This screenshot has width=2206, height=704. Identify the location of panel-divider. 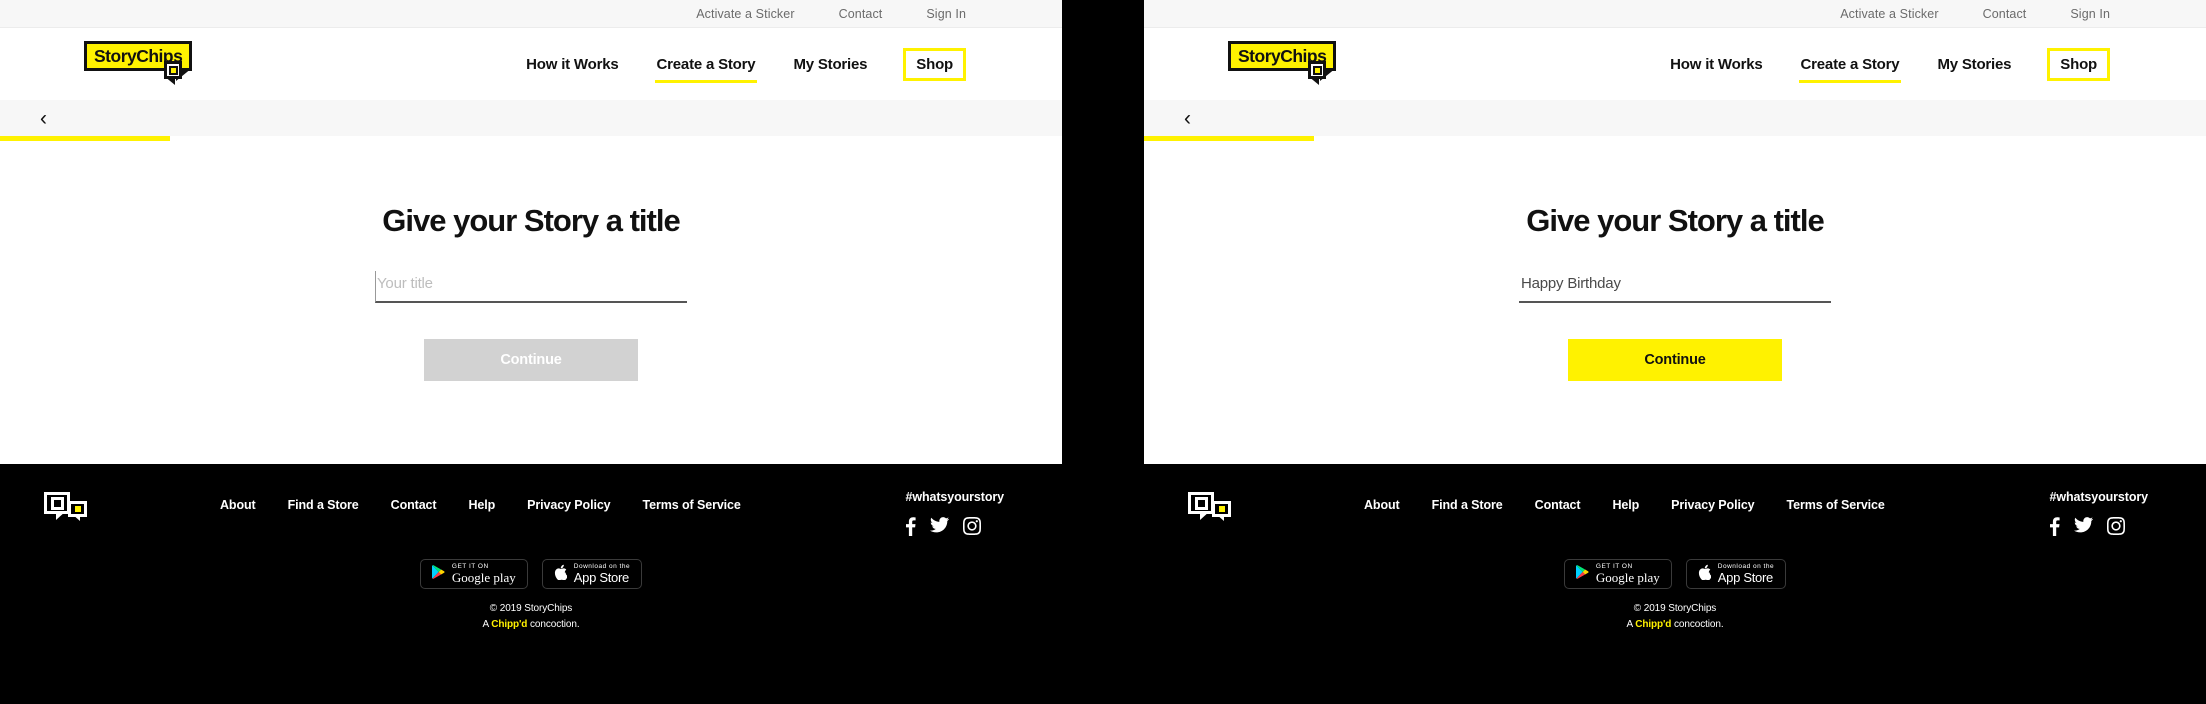
(1103, 352).